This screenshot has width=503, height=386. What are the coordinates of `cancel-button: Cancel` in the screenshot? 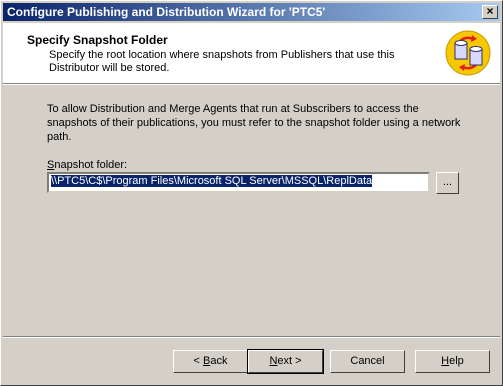 It's located at (367, 361).